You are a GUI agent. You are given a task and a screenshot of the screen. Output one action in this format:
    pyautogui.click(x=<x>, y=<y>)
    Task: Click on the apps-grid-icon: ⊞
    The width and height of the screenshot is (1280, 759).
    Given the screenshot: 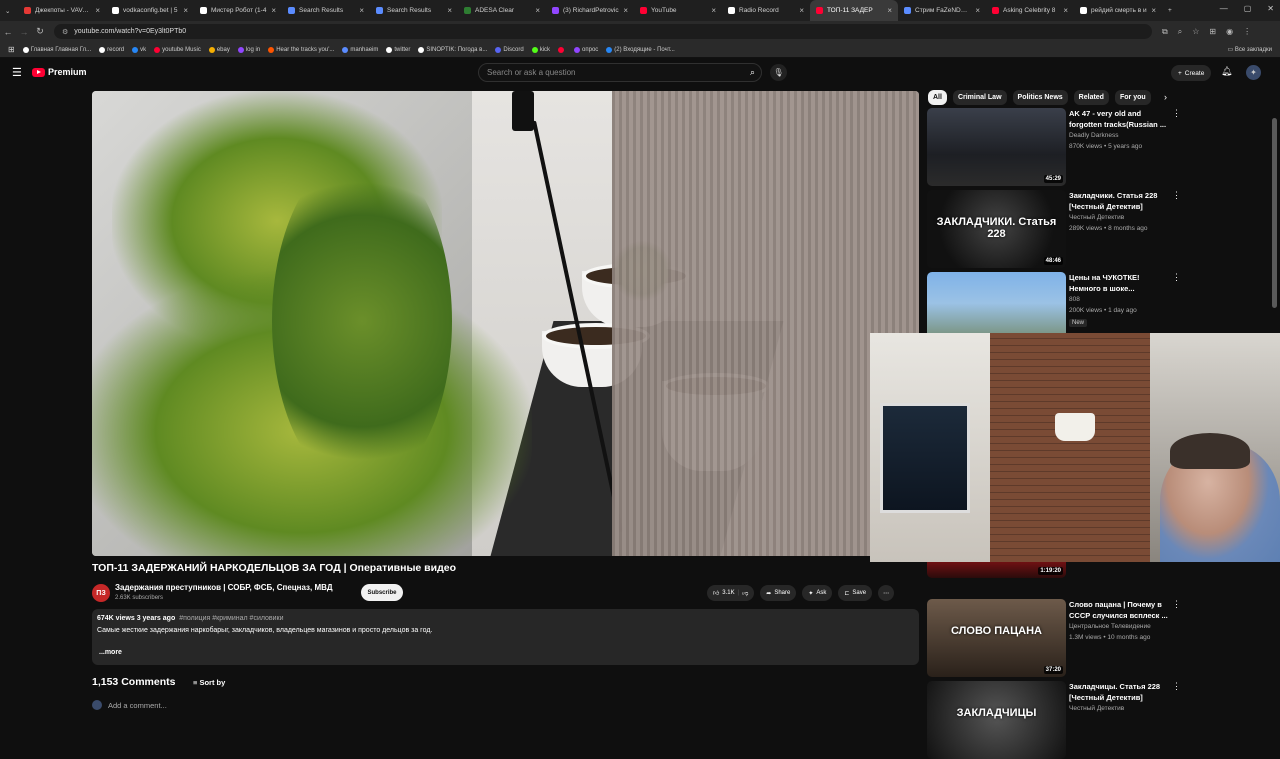 What is the action you would take?
    pyautogui.click(x=11, y=49)
    